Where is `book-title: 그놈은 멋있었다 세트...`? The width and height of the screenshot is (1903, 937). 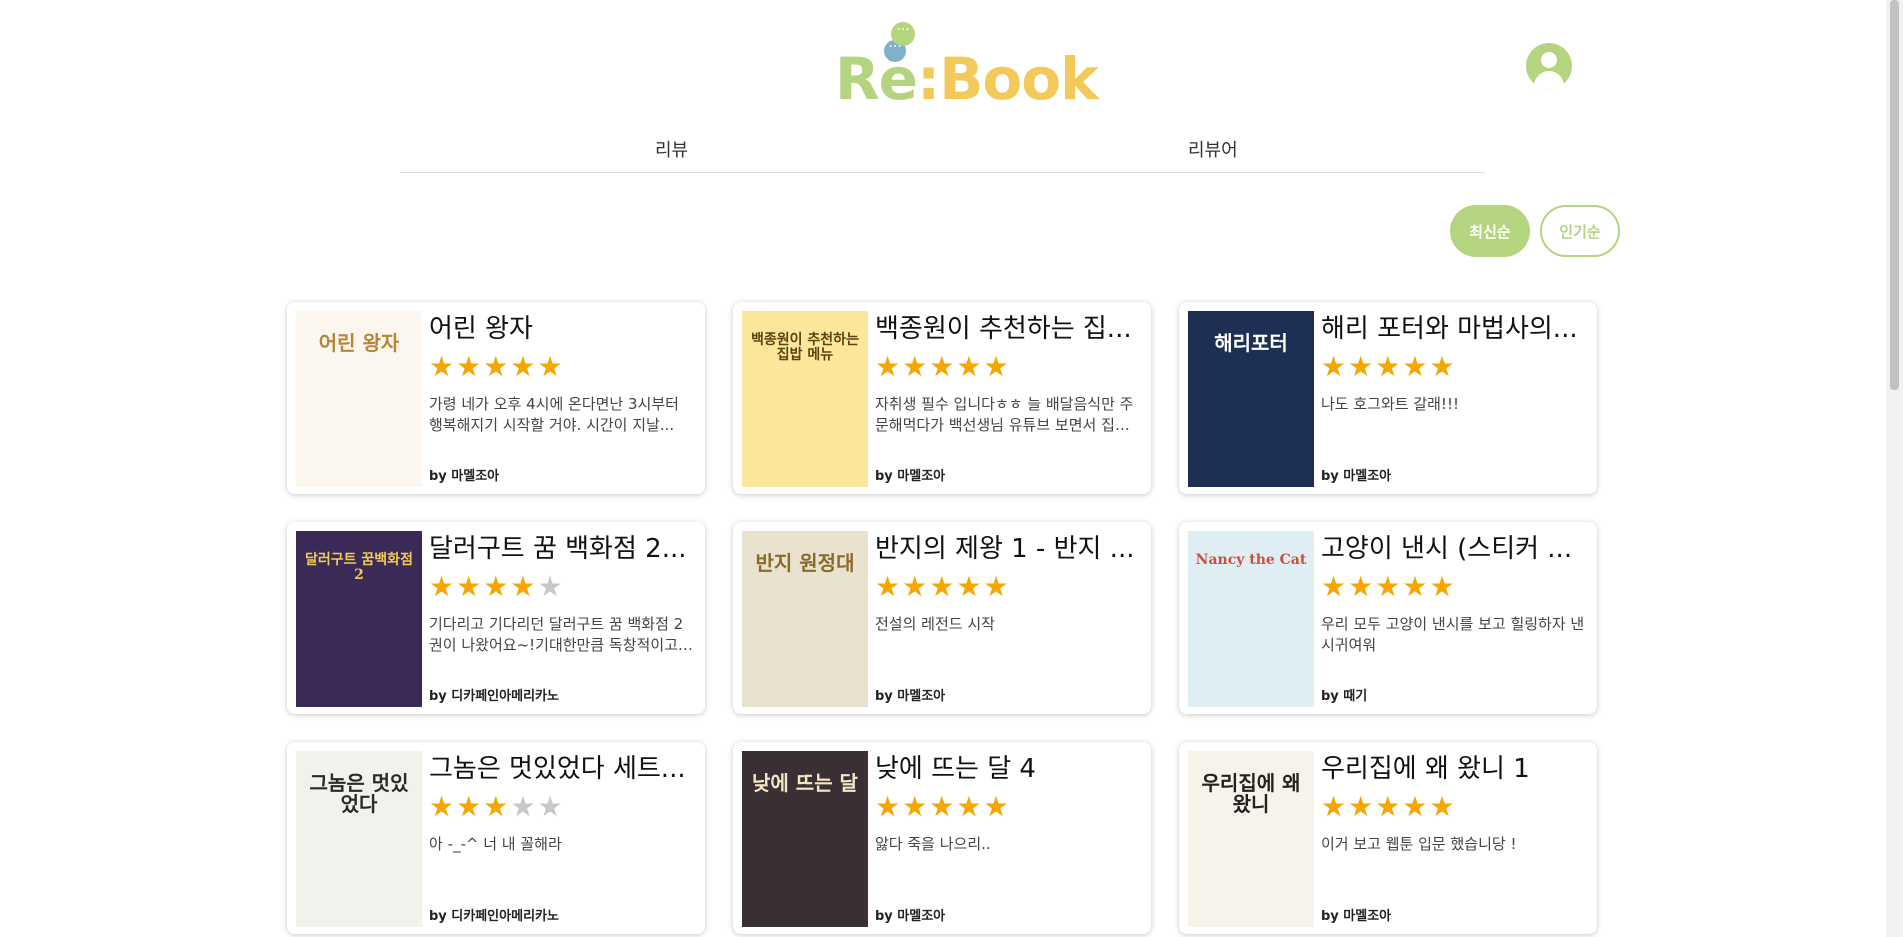
book-title: 그놈은 멋있었다 세트... is located at coordinates (557, 769).